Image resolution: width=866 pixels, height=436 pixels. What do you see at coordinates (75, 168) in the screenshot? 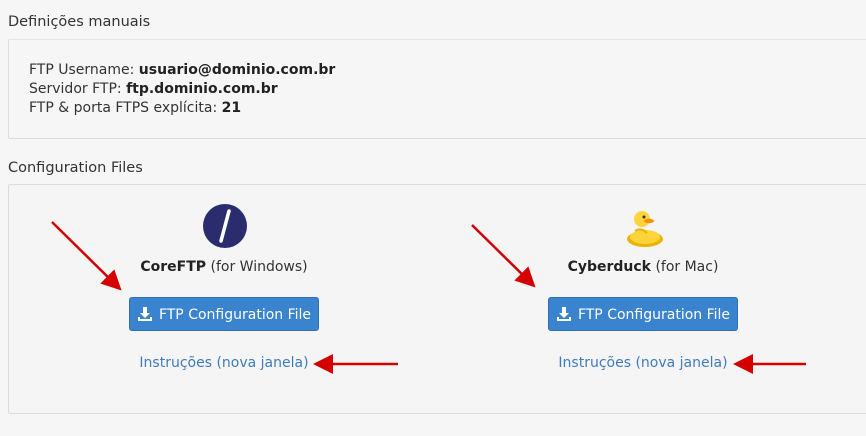
I see `config-files-title: Configuration Files` at bounding box center [75, 168].